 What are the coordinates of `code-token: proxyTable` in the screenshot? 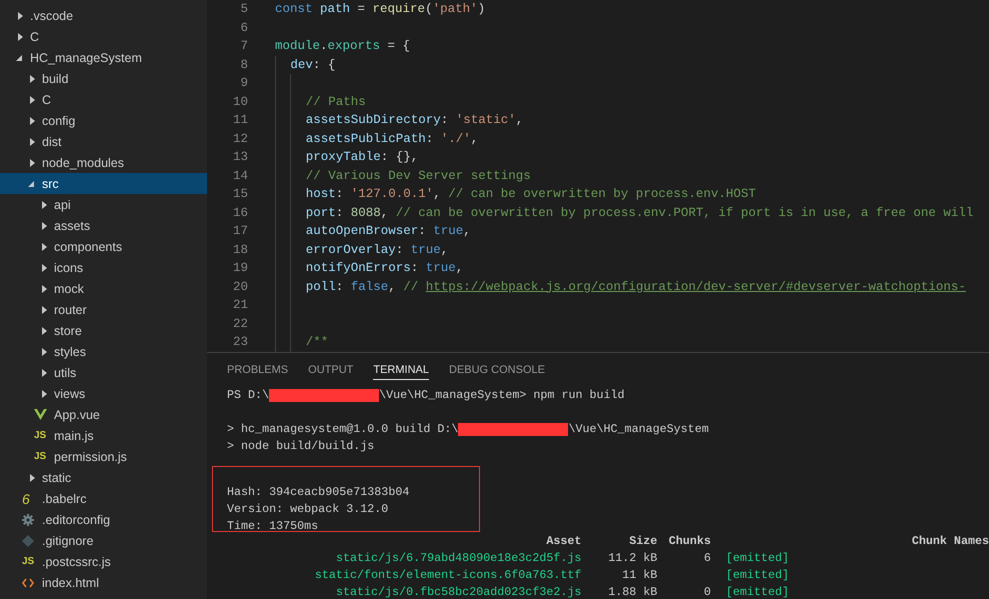 It's located at (343, 157).